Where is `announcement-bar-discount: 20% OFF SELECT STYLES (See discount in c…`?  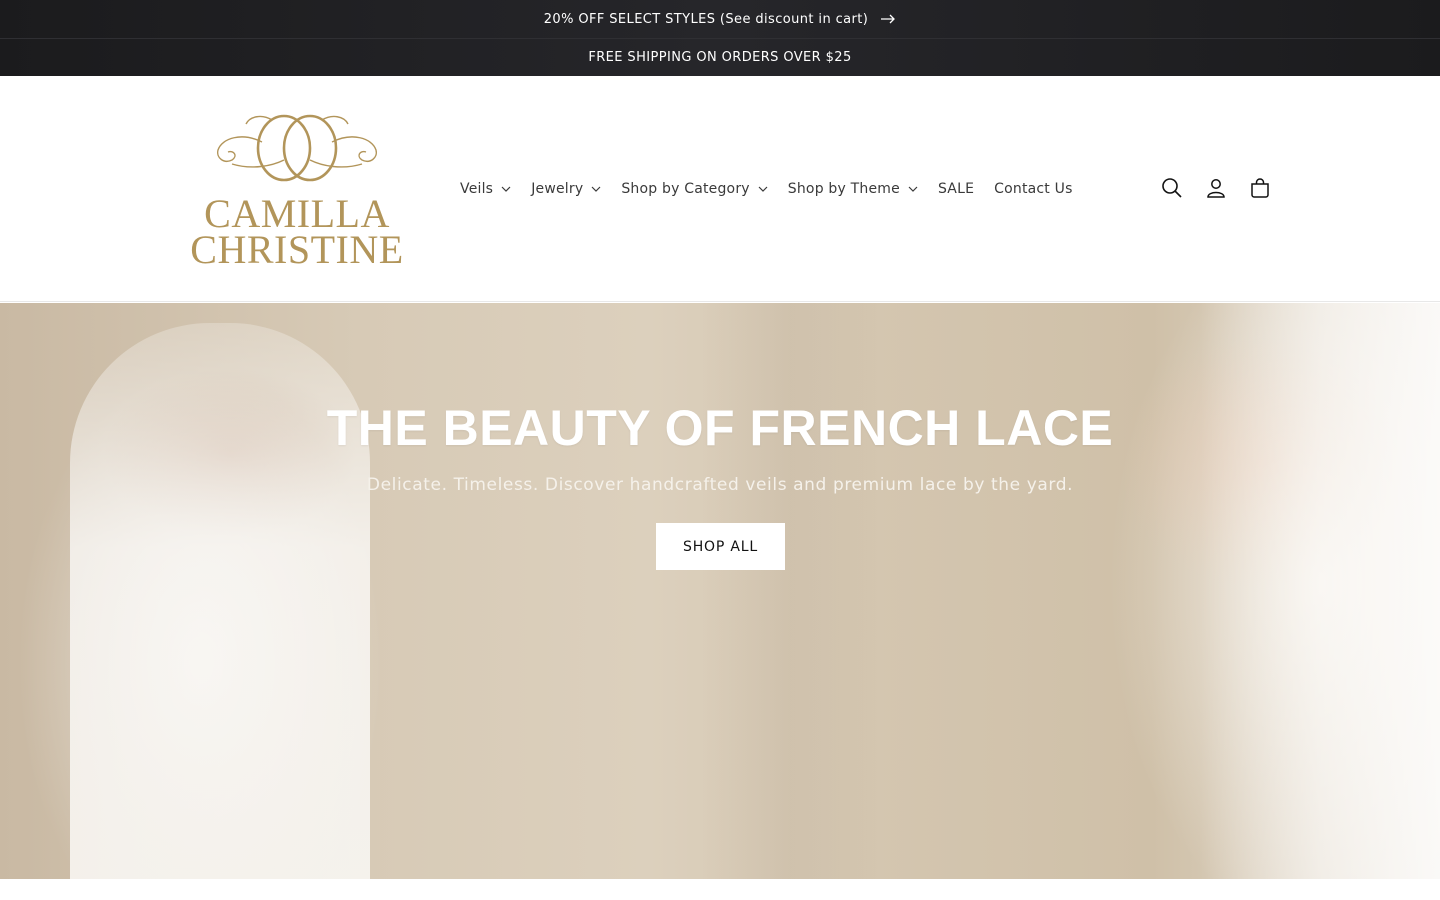
announcement-bar-discount: 20% OFF SELECT STYLES (See discount in c… is located at coordinates (720, 19).